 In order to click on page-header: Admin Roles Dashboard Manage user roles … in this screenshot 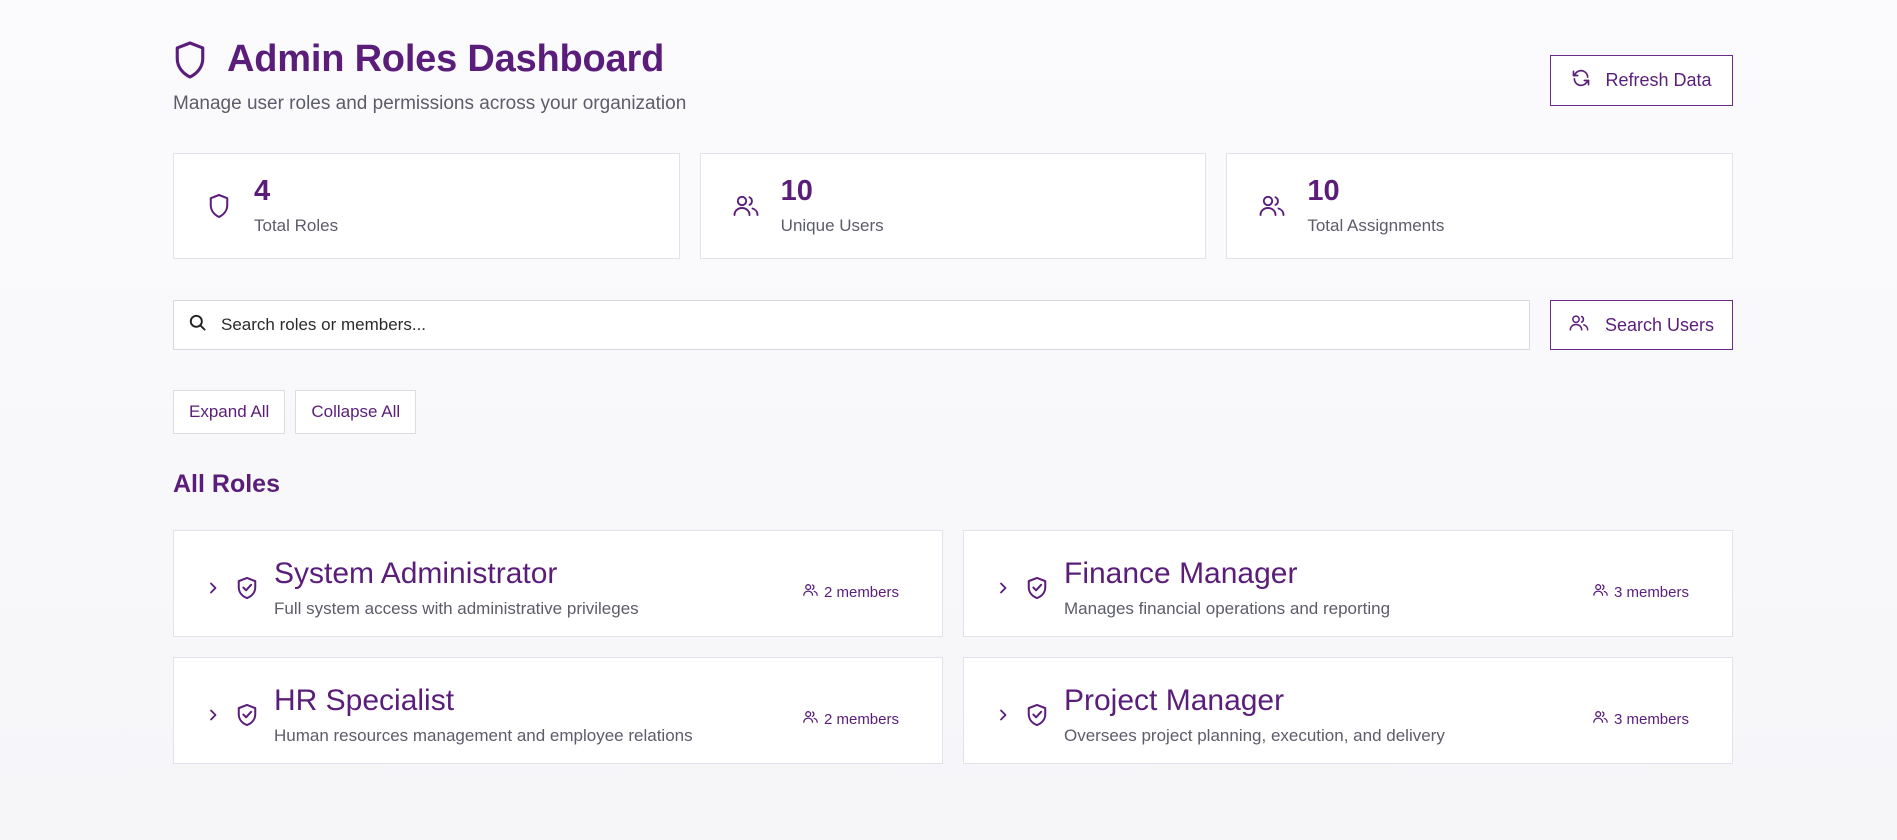, I will do `click(953, 83)`.